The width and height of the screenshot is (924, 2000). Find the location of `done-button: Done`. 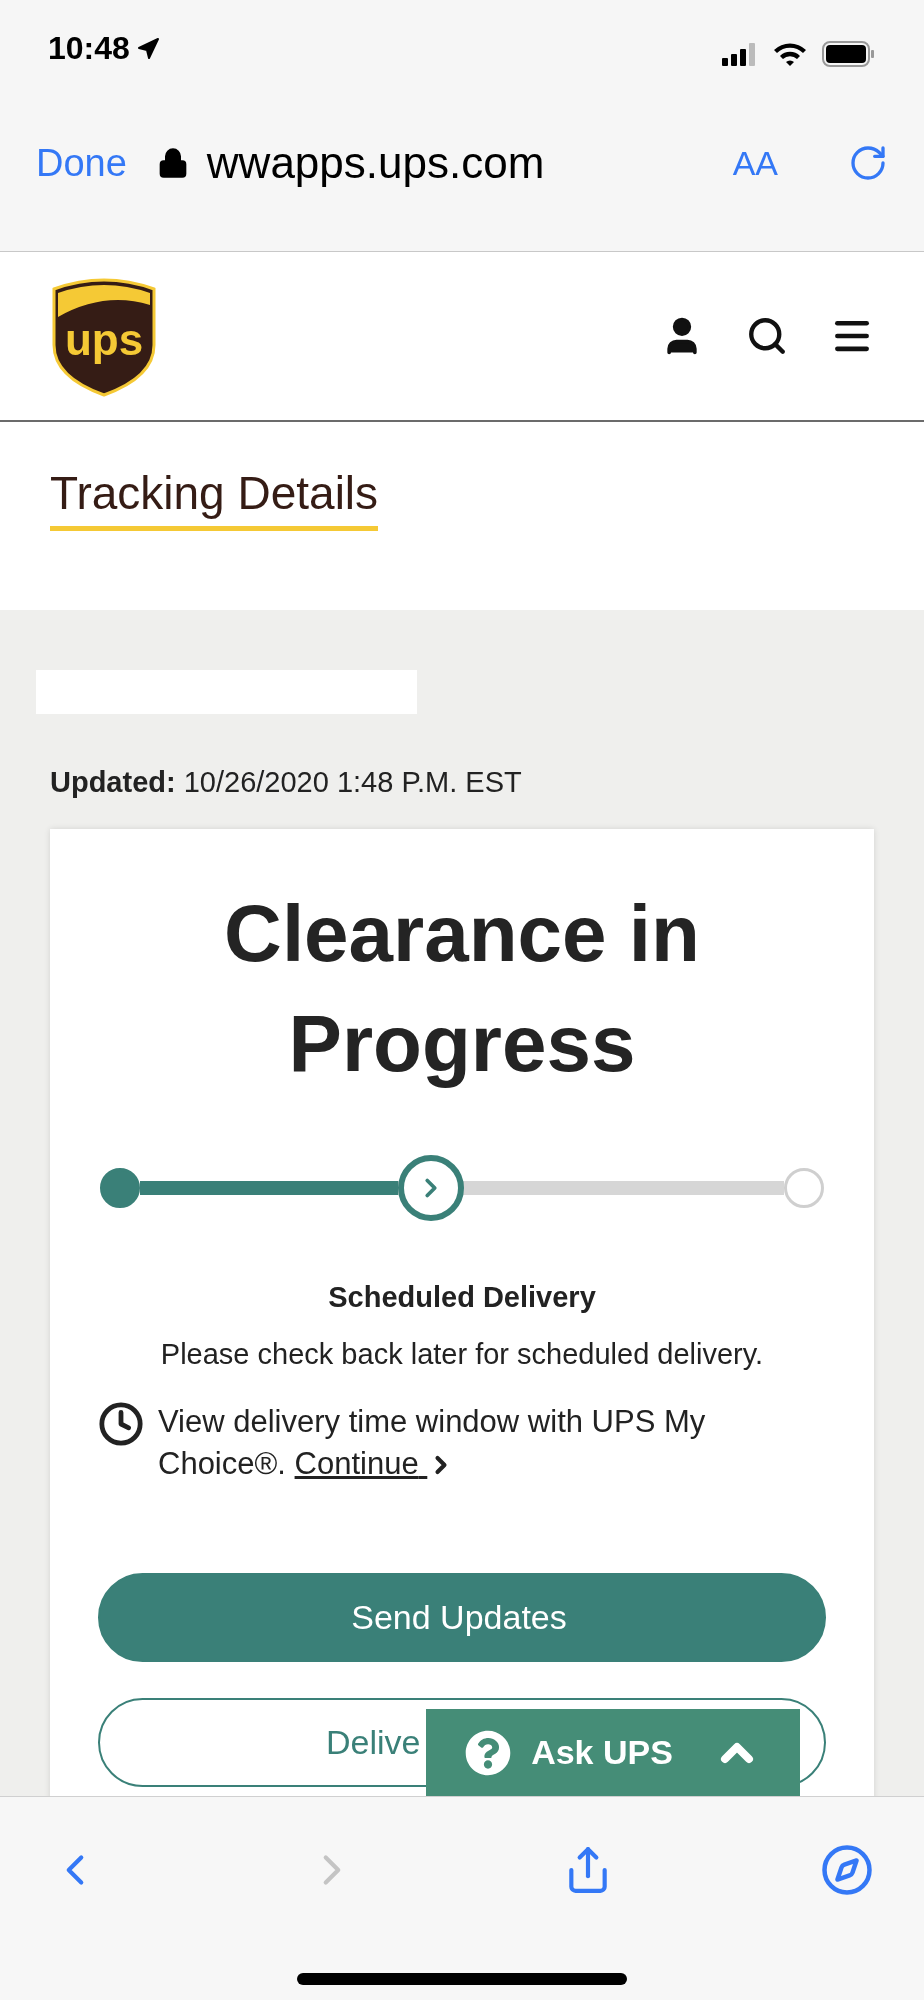

done-button: Done is located at coordinates (81, 163).